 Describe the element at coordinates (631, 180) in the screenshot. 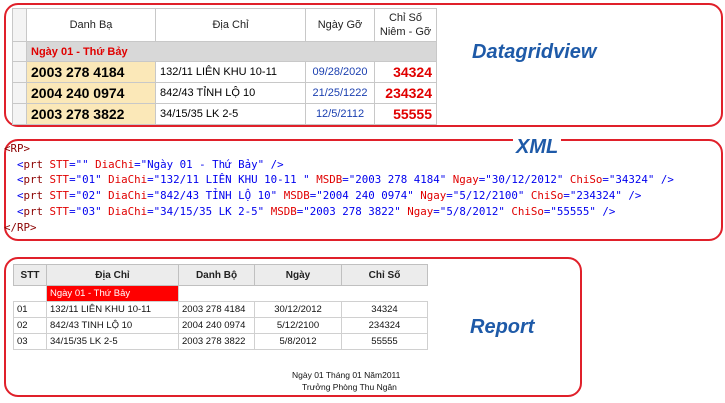

I see `xml-chiso: 34324` at that location.